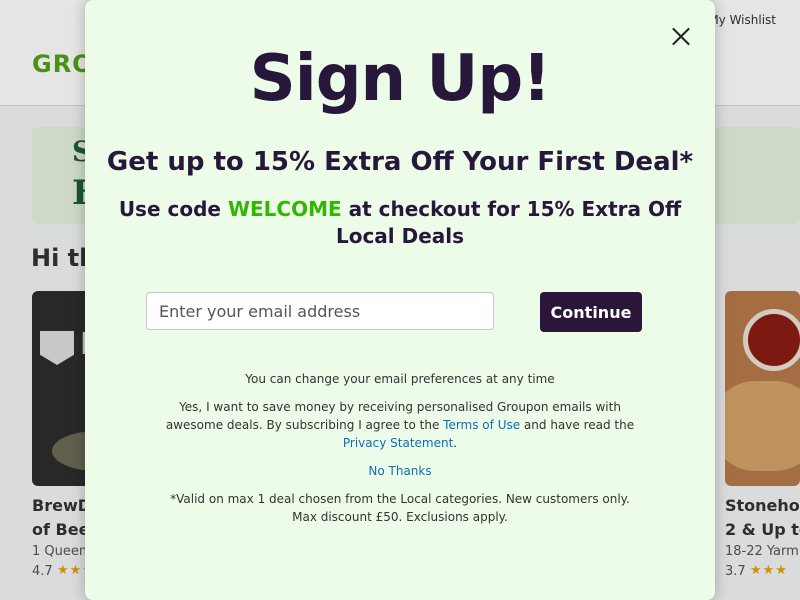 The height and width of the screenshot is (600, 800). Describe the element at coordinates (284, 209) in the screenshot. I see `promo-code: WELCOME` at that location.